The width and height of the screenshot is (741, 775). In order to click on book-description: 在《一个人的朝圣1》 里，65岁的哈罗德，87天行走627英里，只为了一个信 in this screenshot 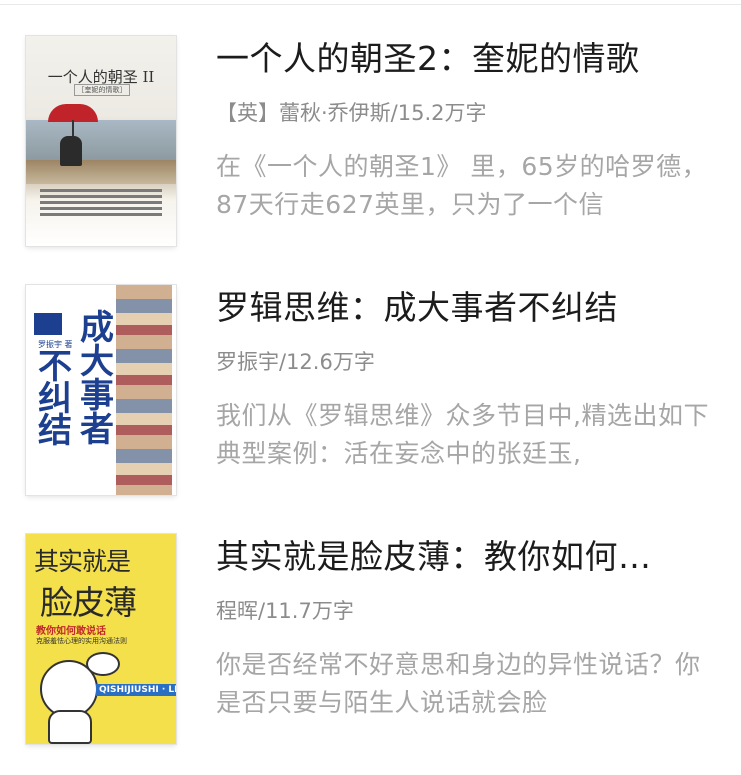, I will do `click(462, 185)`.